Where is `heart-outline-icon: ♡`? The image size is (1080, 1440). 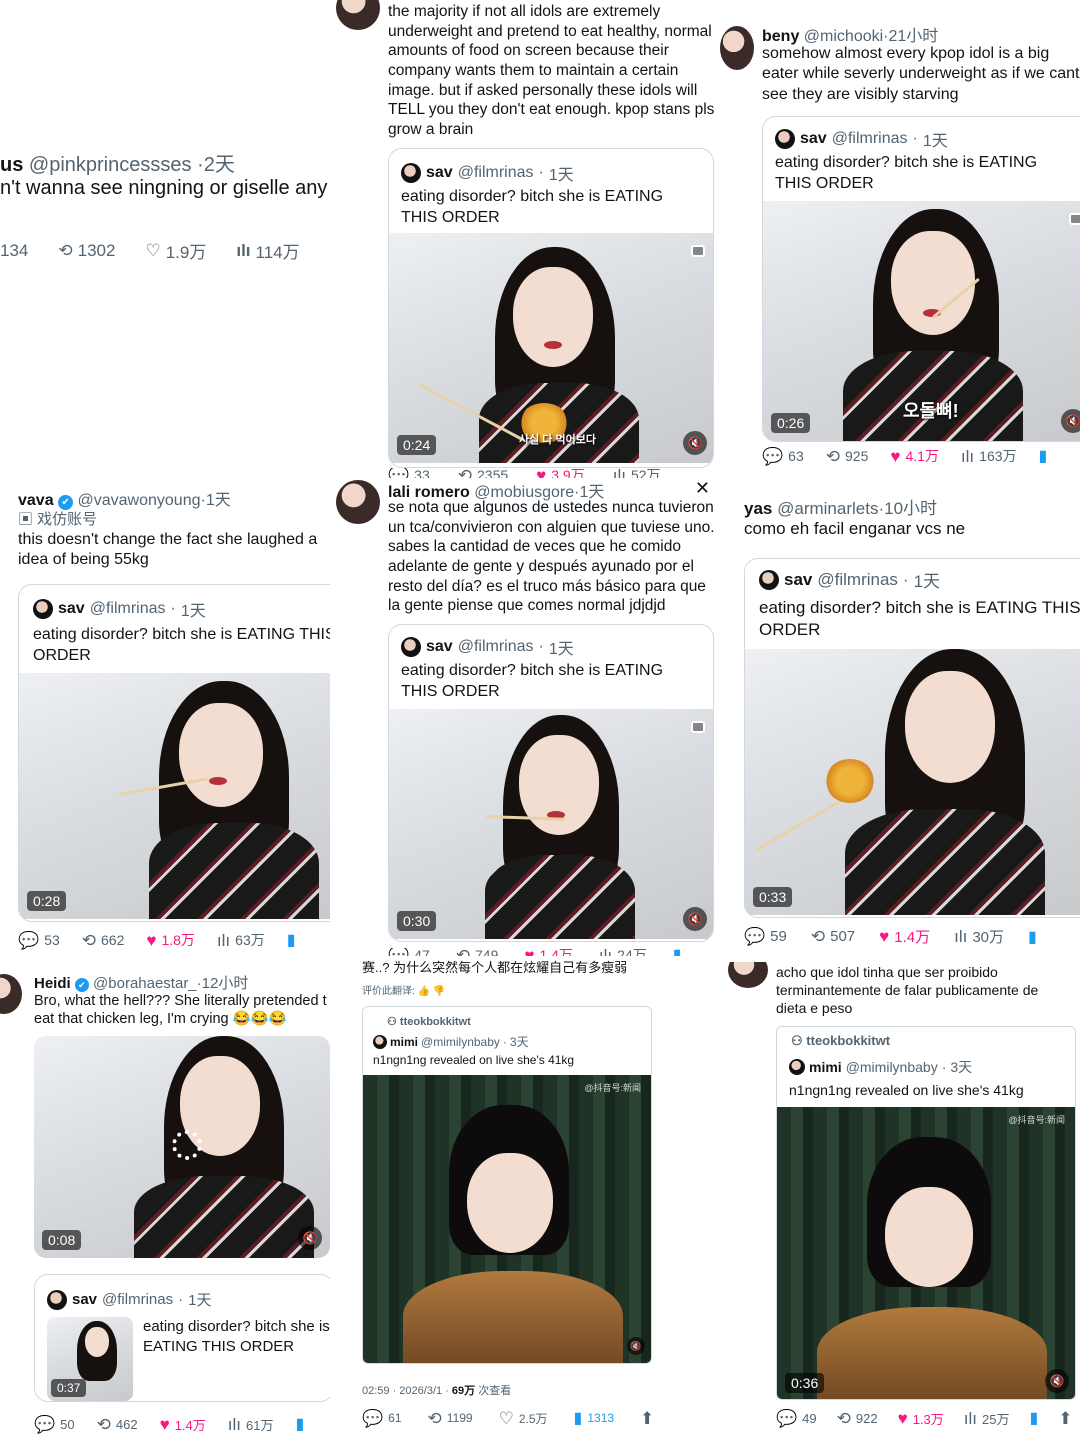 heart-outline-icon: ♡ is located at coordinates (153, 250).